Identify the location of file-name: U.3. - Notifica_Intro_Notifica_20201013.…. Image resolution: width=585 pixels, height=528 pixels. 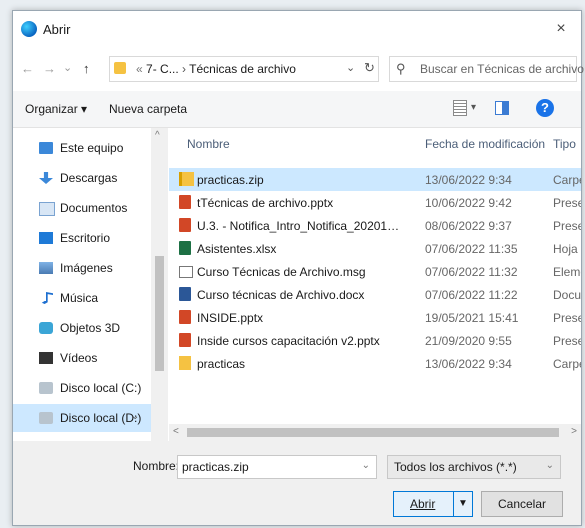
(301, 226).